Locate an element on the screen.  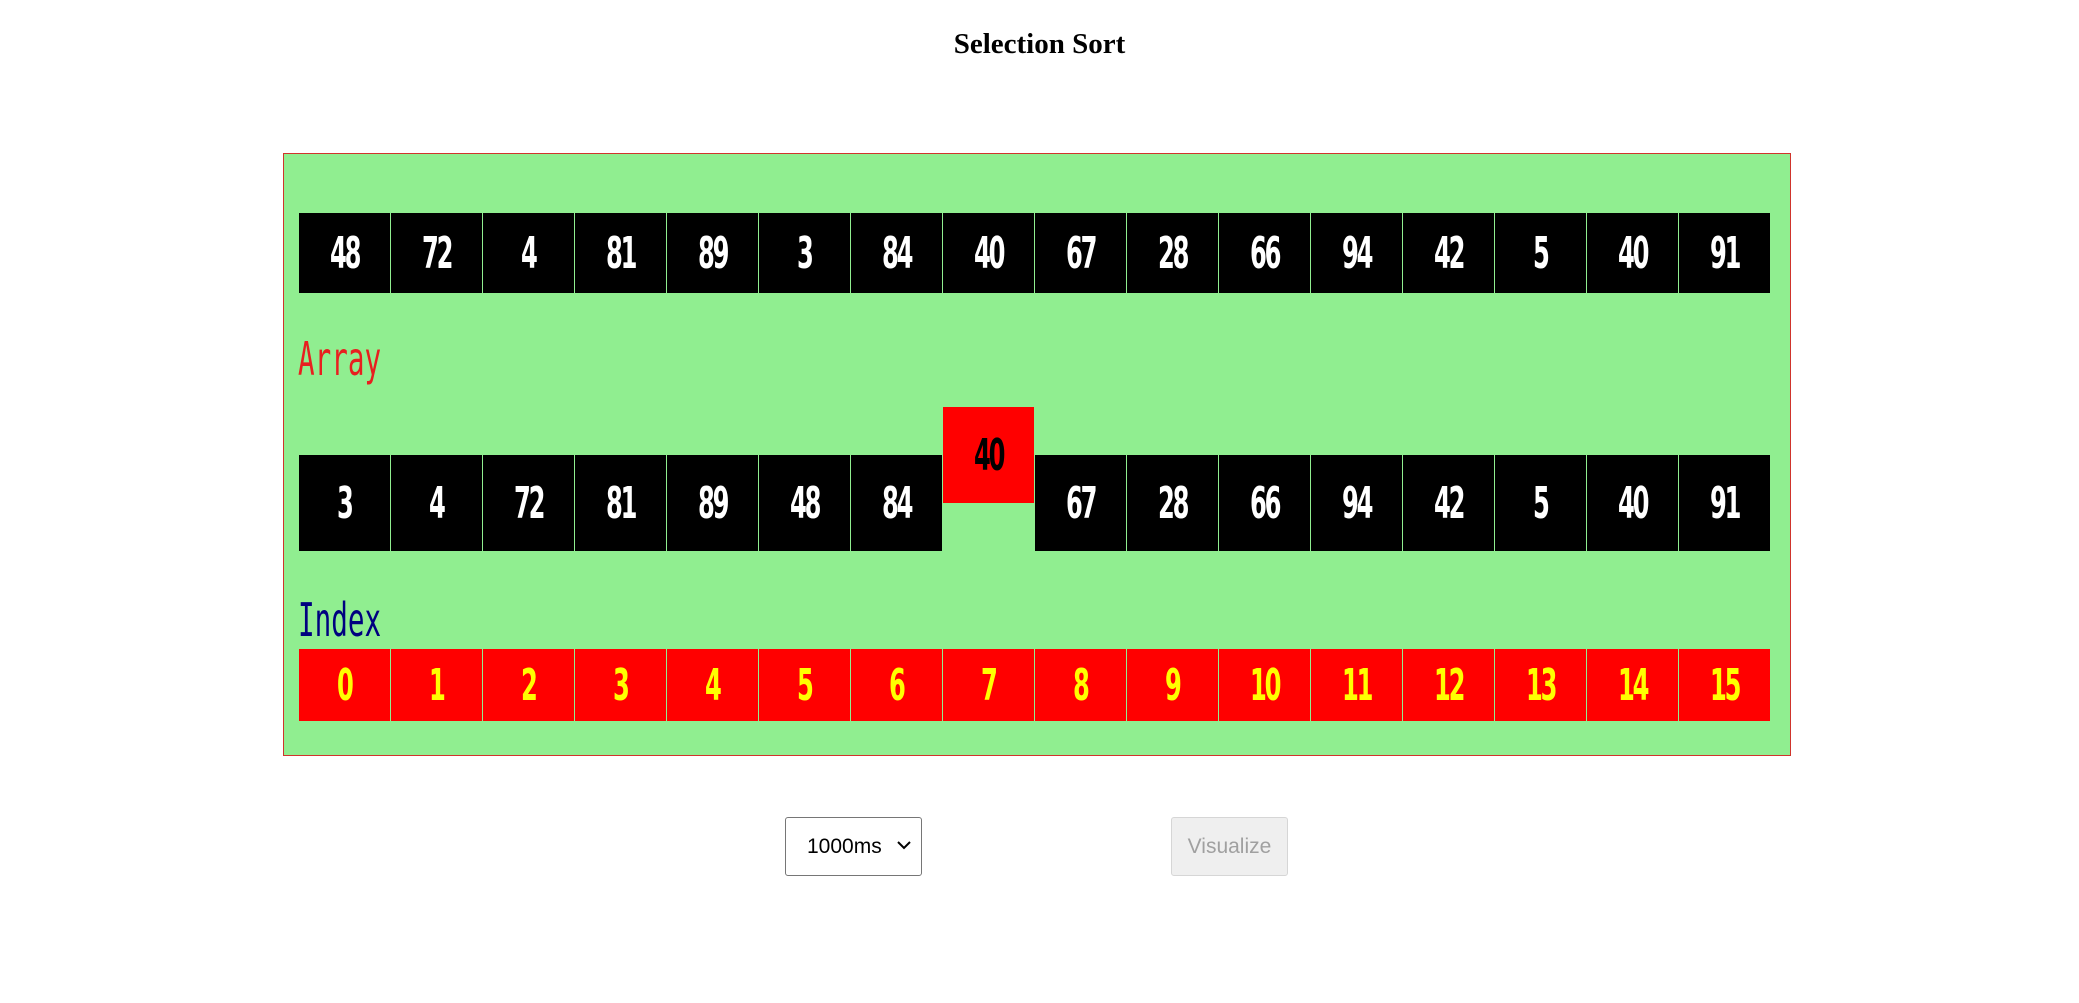
index-cell: 6 is located at coordinates (896, 685).